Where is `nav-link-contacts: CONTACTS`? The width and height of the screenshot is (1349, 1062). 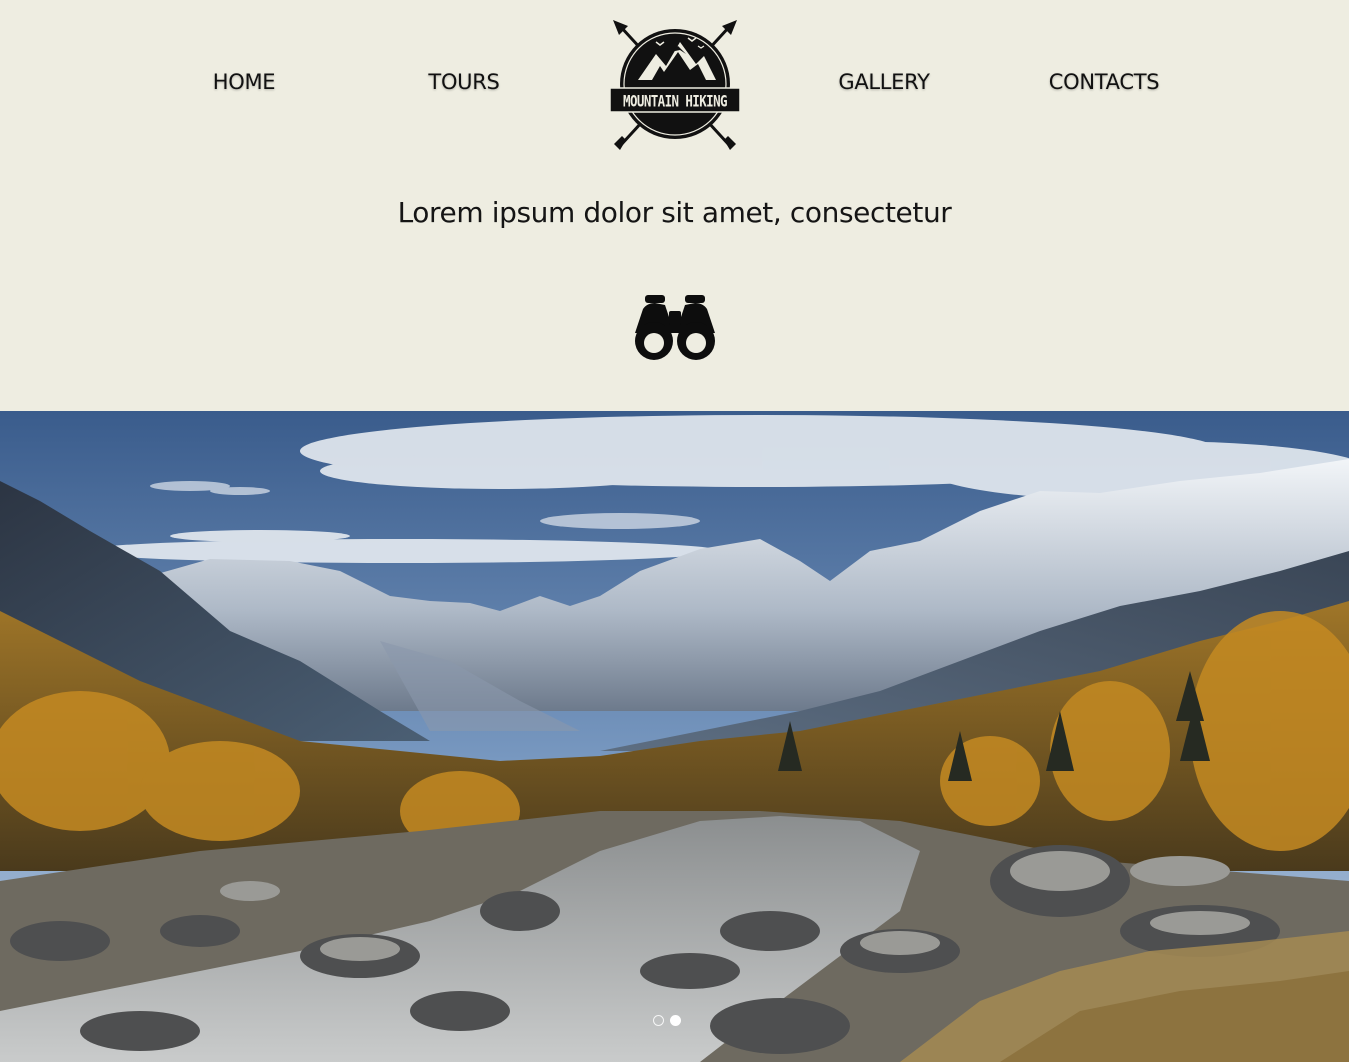 nav-link-contacts: CONTACTS is located at coordinates (1104, 82).